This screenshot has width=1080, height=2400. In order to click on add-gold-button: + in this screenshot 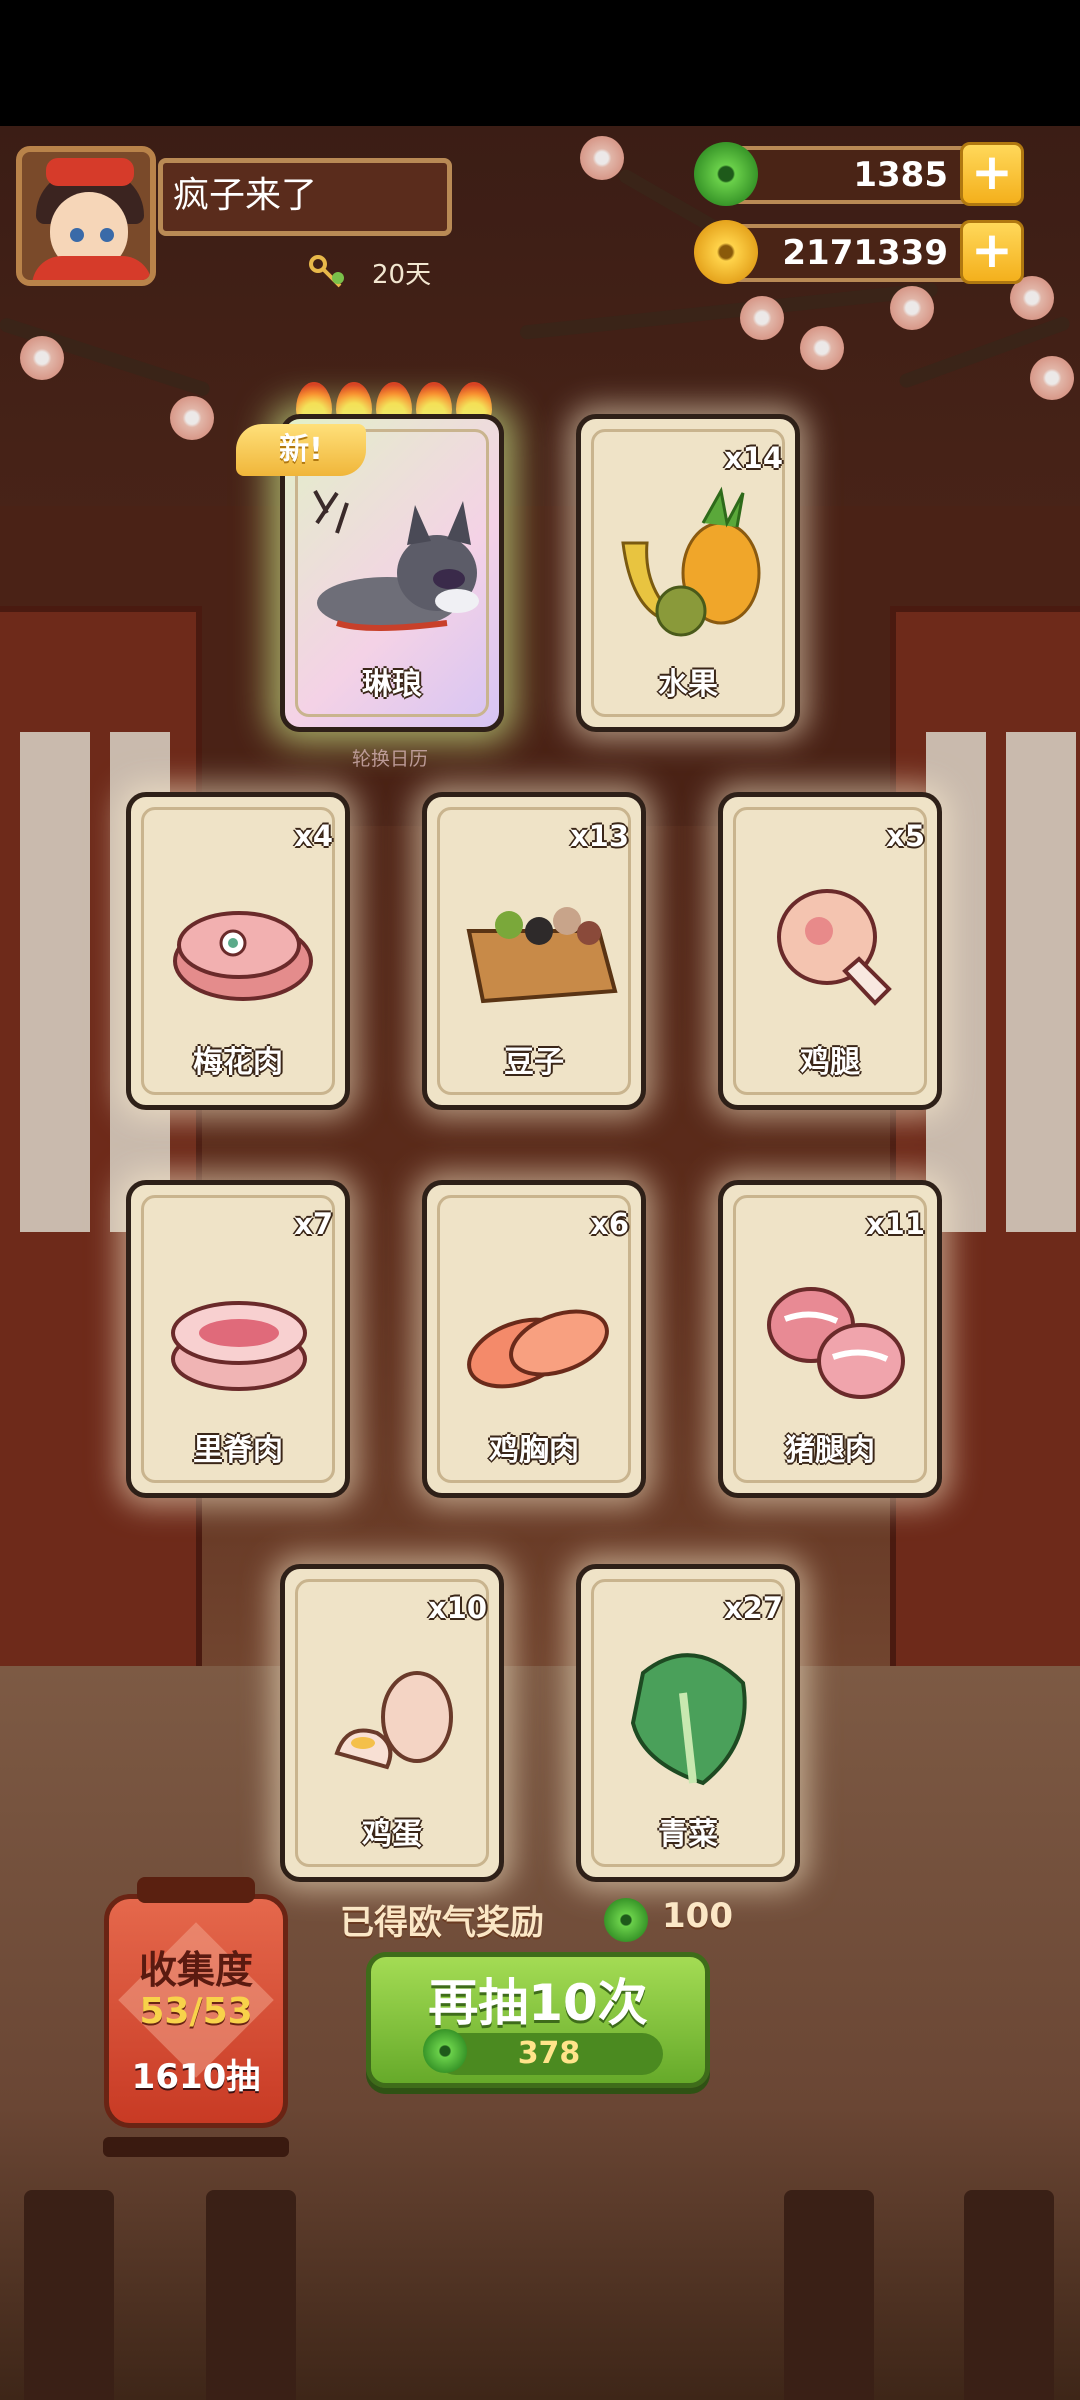, I will do `click(992, 252)`.